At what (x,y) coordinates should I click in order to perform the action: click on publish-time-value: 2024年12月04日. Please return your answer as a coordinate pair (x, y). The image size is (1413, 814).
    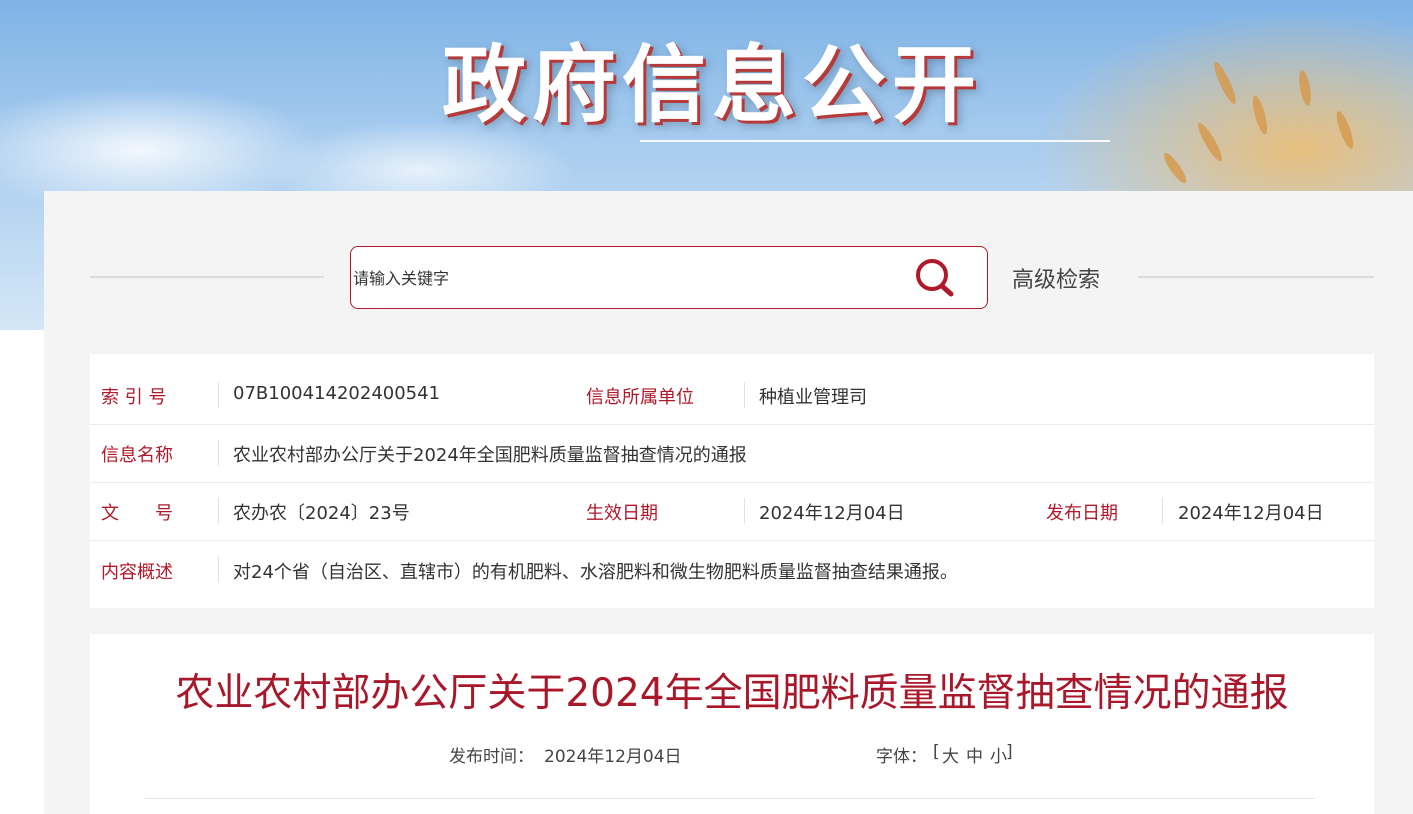
    Looking at the image, I should click on (613, 757).